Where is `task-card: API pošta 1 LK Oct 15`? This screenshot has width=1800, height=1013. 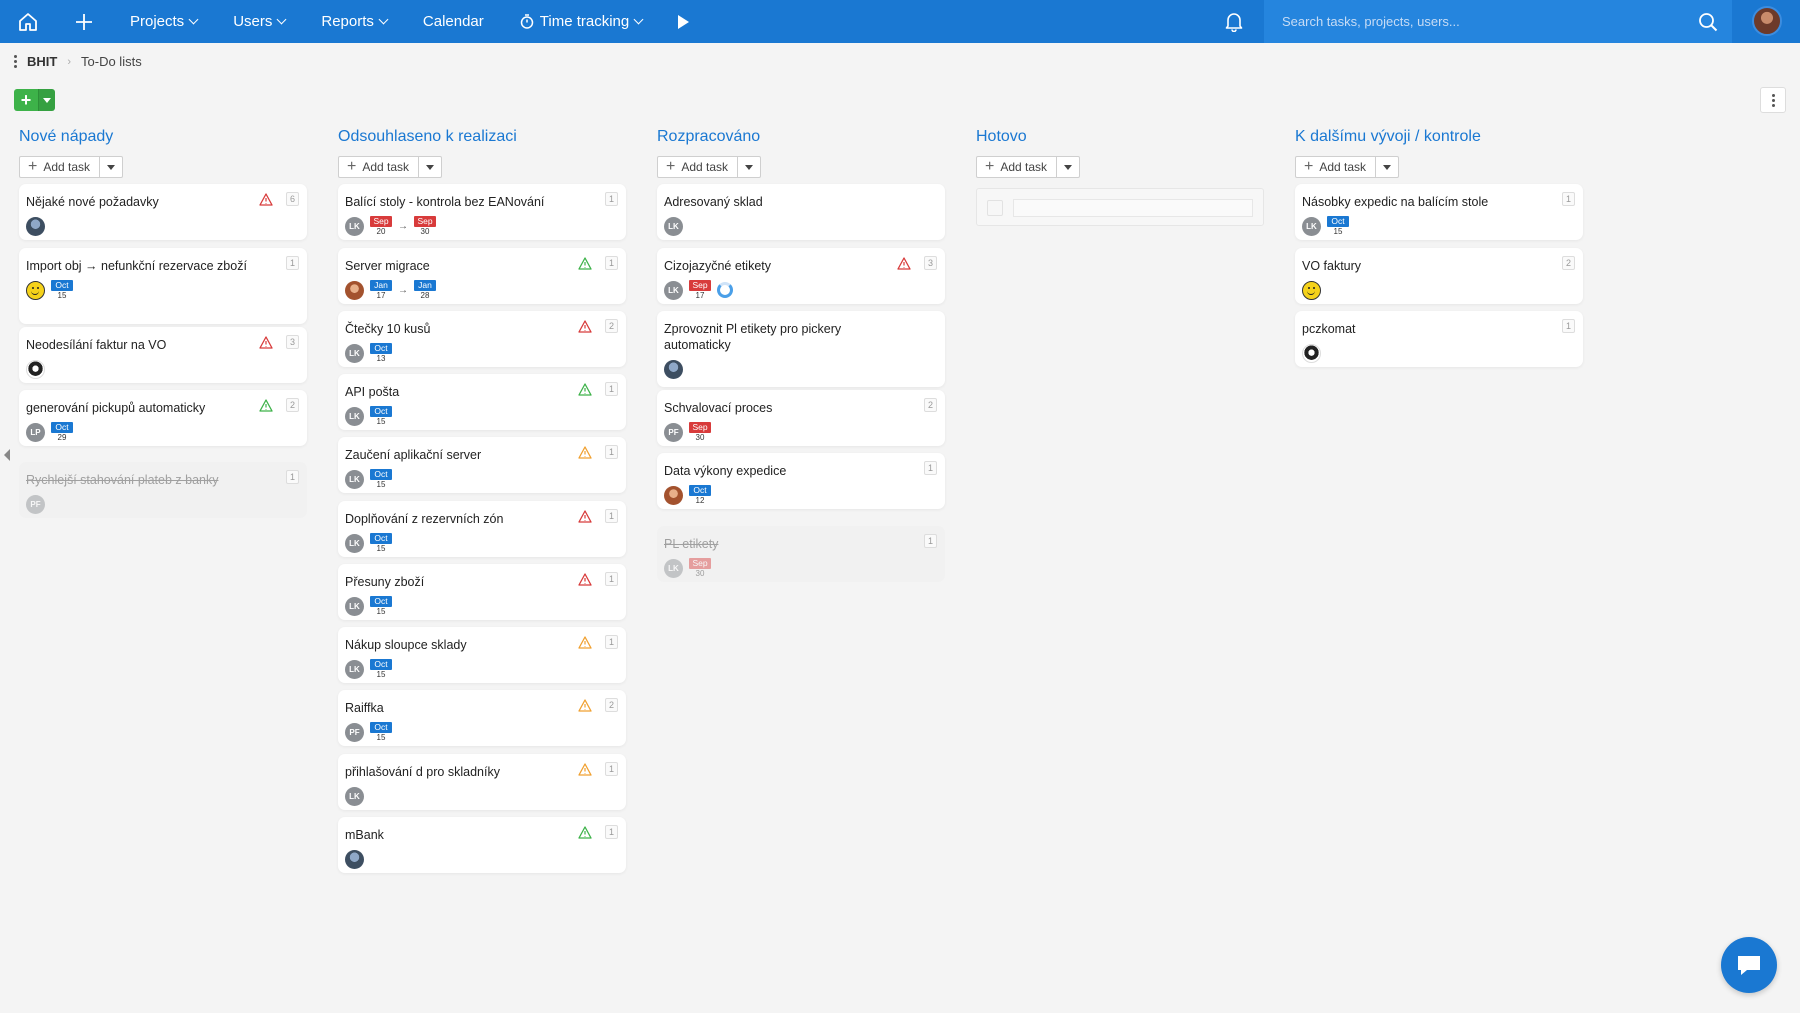
task-card: API pošta 1 LK Oct 15 is located at coordinates (482, 402).